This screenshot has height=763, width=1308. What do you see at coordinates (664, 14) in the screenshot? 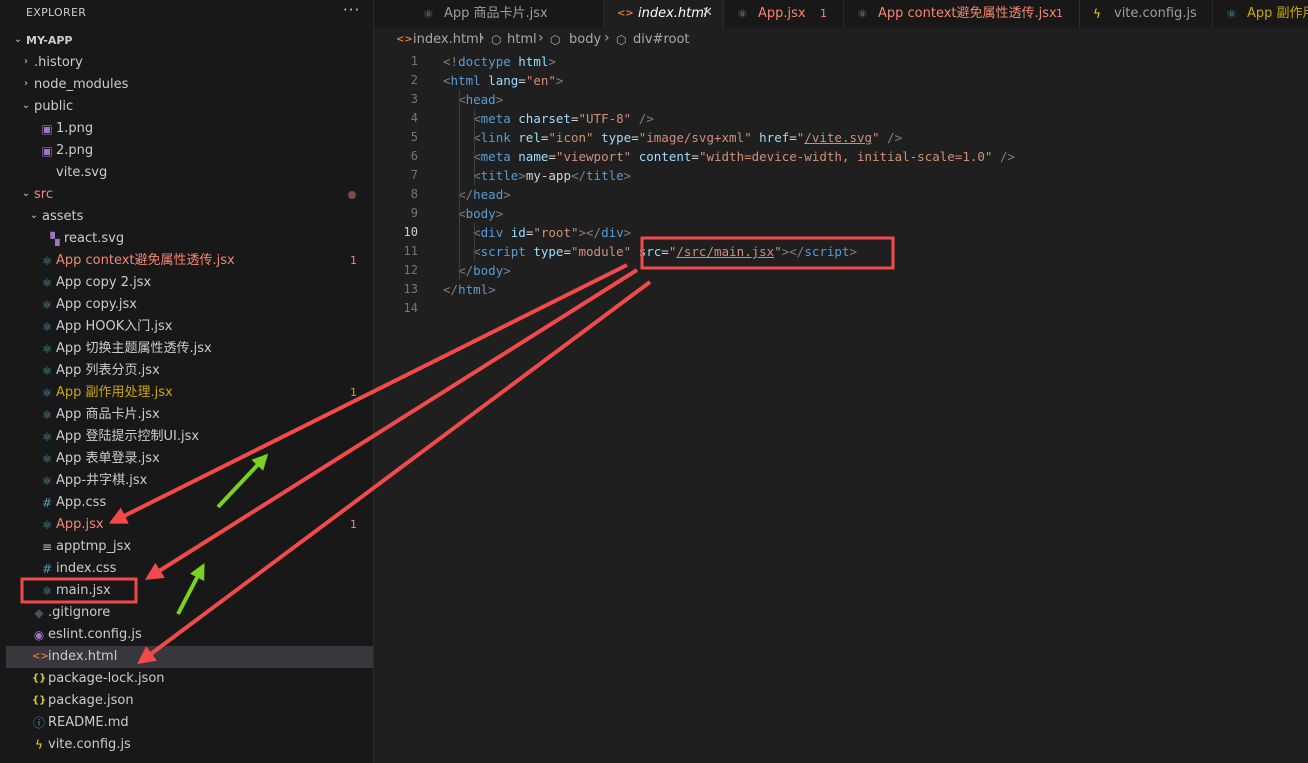
I see `editor-tab: <> index.html ✕` at bounding box center [664, 14].